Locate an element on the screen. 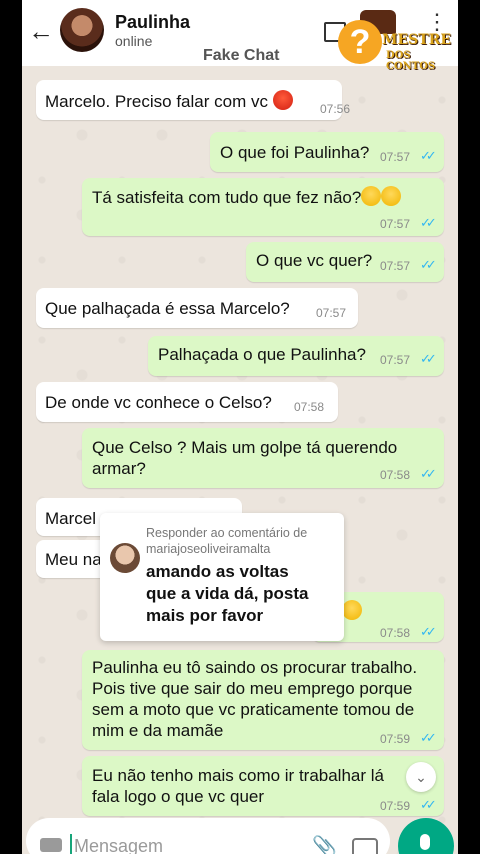  keyboard-icon is located at coordinates (51, 845).